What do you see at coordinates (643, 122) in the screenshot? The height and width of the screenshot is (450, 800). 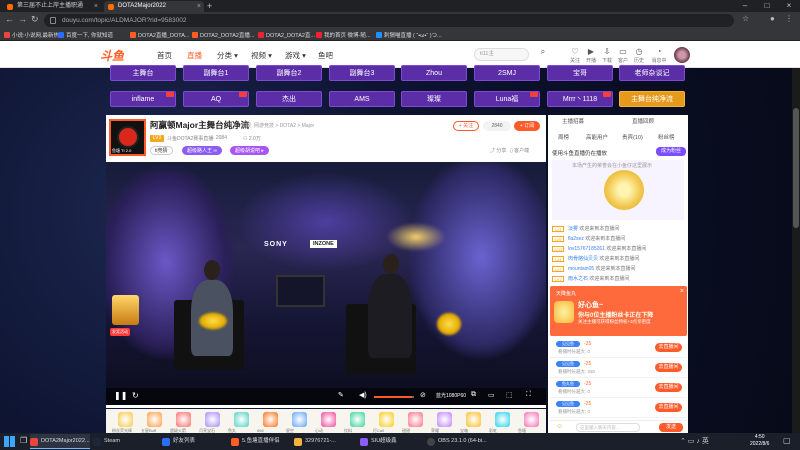 I see `tab-replay: 直播回顾` at bounding box center [643, 122].